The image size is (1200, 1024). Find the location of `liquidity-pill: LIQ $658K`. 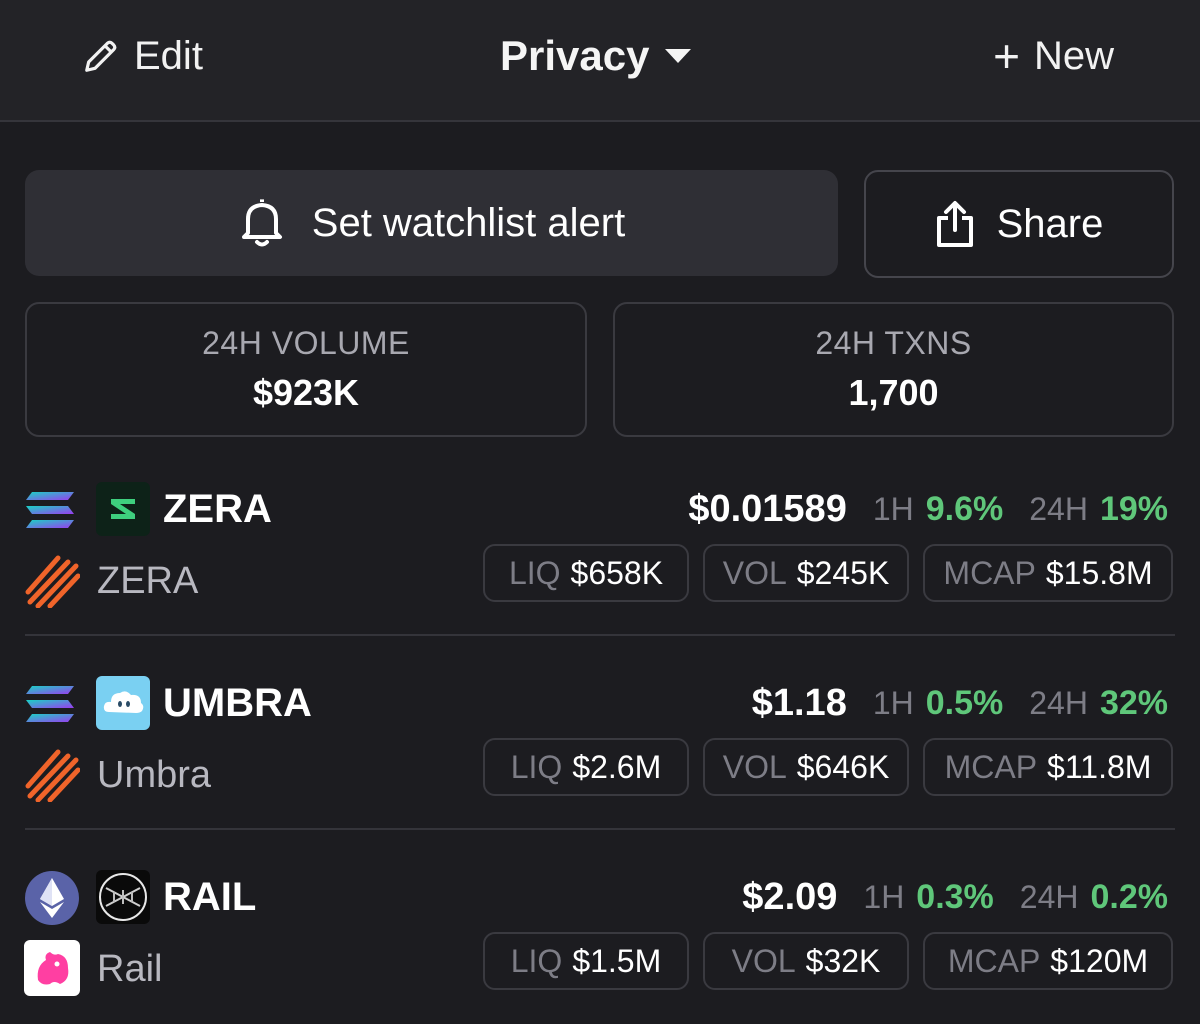

liquidity-pill: LIQ $658K is located at coordinates (586, 573).